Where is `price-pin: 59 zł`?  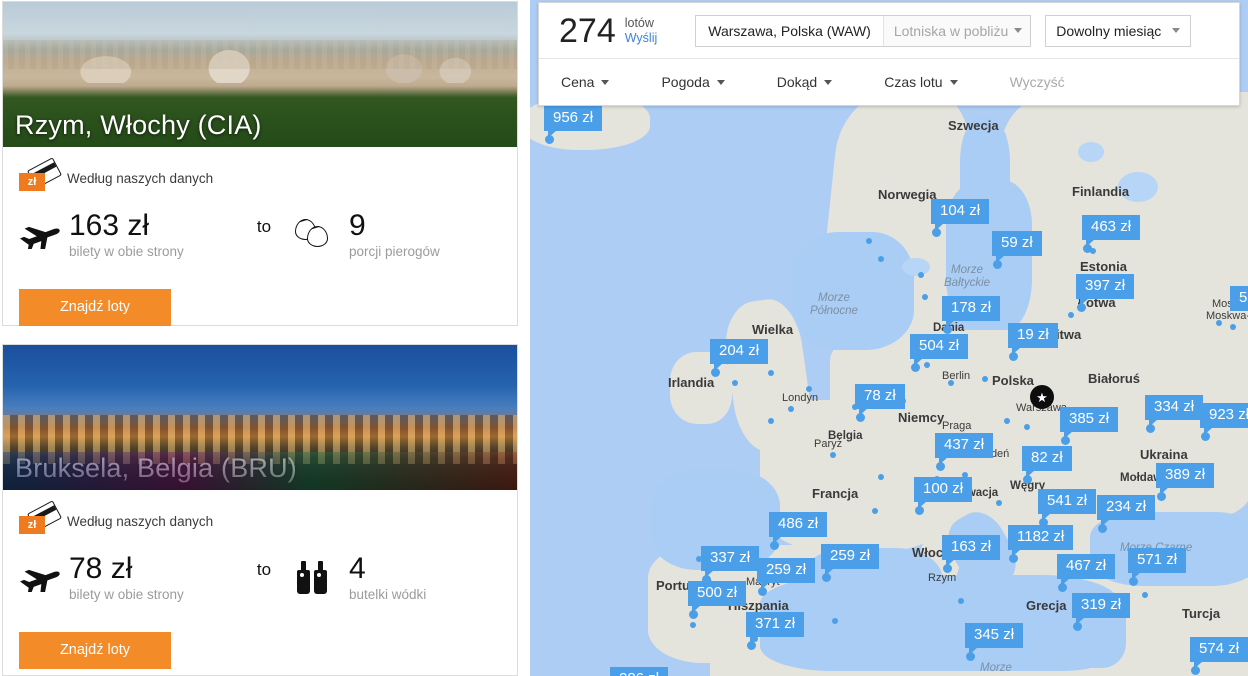
price-pin: 59 zł is located at coordinates (1017, 250).